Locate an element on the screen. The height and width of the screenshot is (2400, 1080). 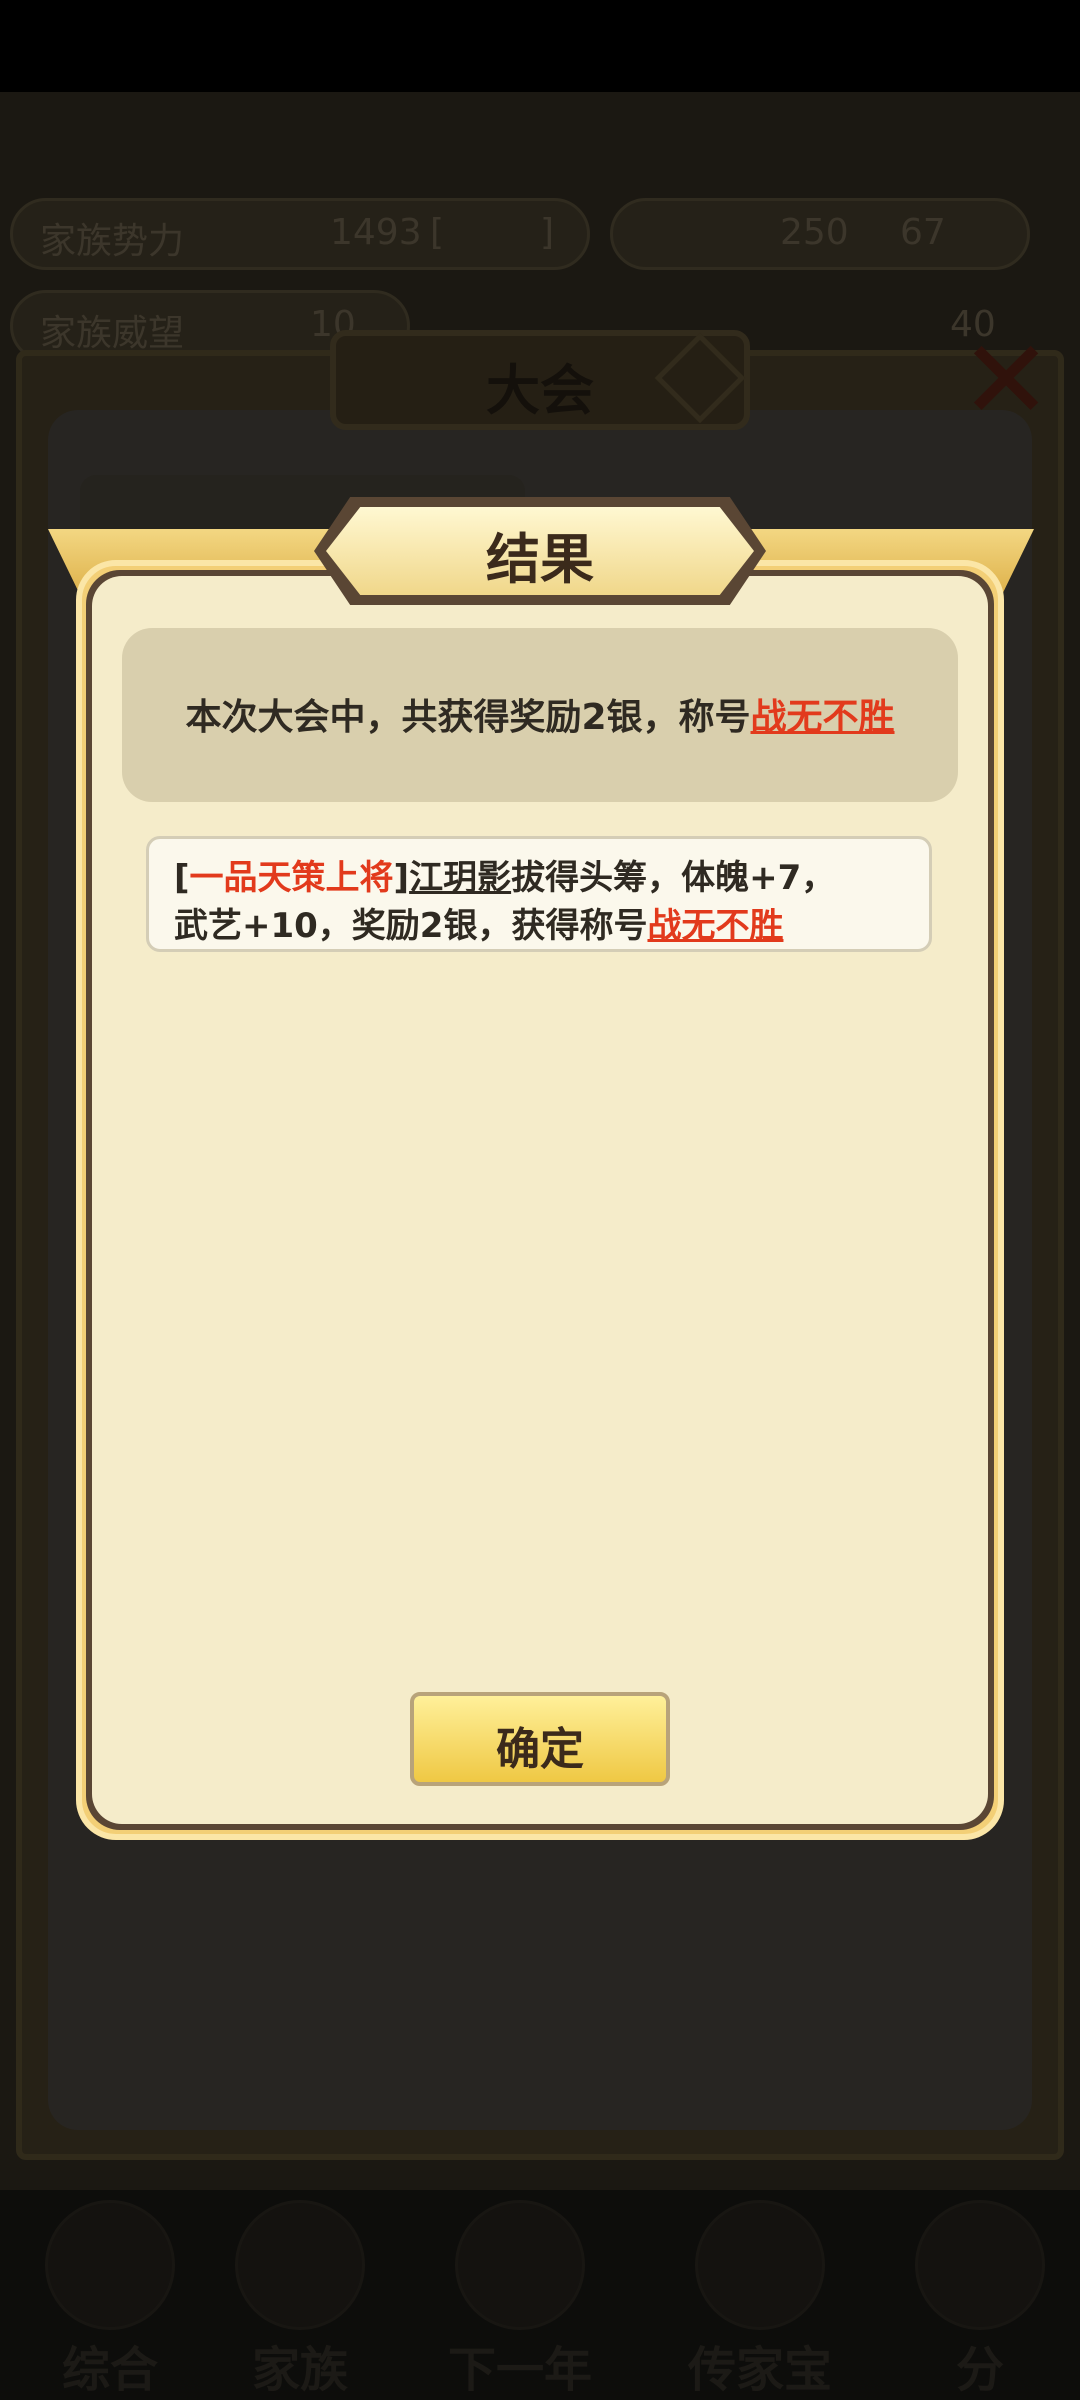
rank-label: 一品天策上将 is located at coordinates (291, 878).